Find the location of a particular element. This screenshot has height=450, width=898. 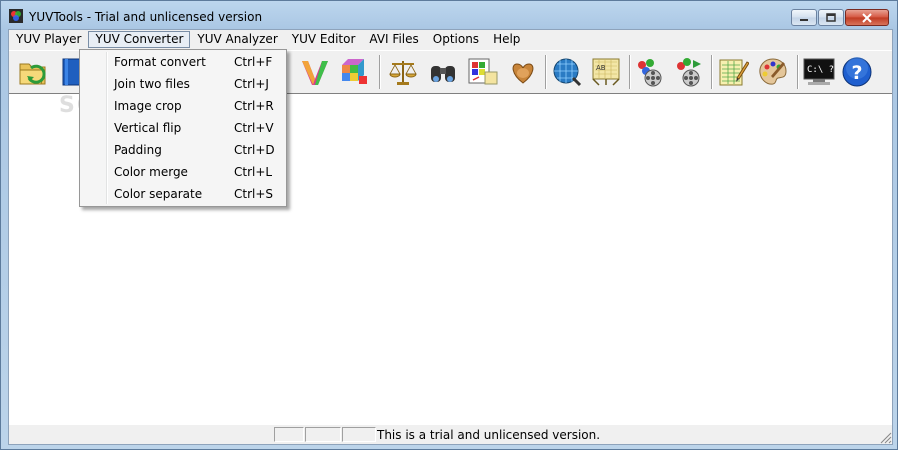

menu-item-color-merge: Color merge Ctrl+L is located at coordinates (183, 172).